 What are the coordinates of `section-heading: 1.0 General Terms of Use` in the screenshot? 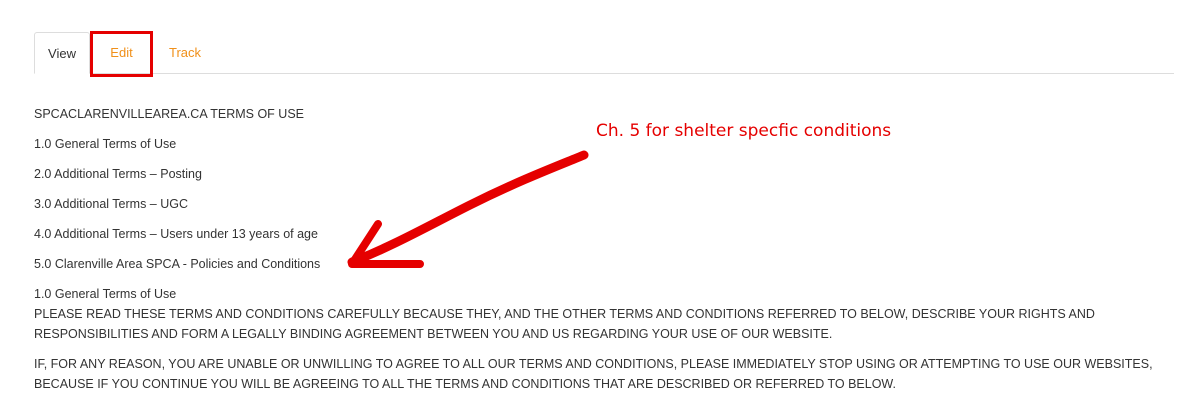 It's located at (105, 294).